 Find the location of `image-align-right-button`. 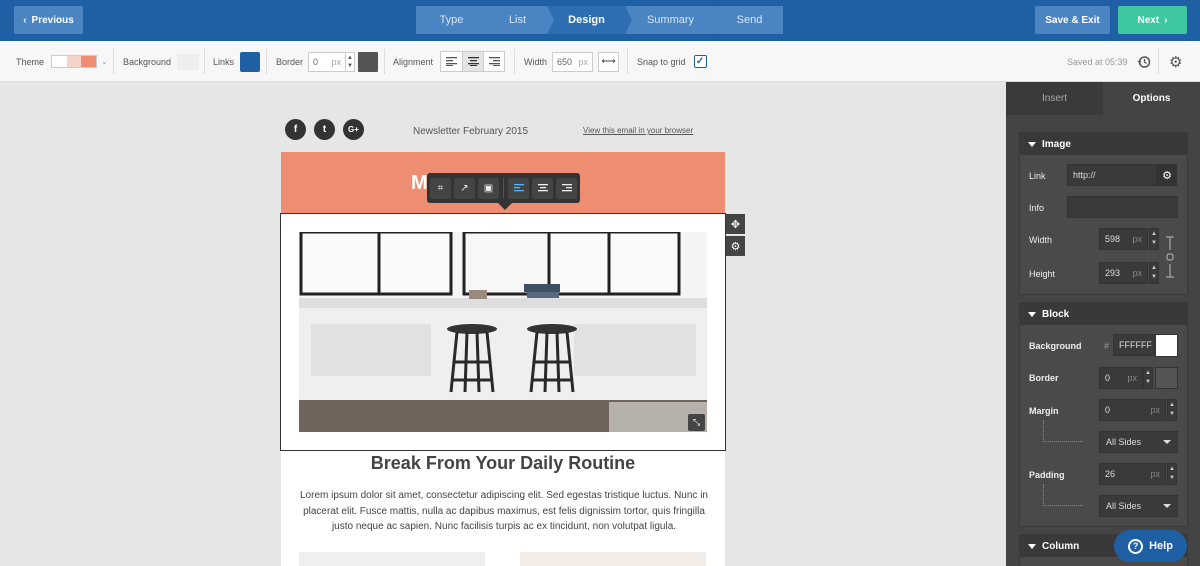

image-align-right-button is located at coordinates (566, 188).